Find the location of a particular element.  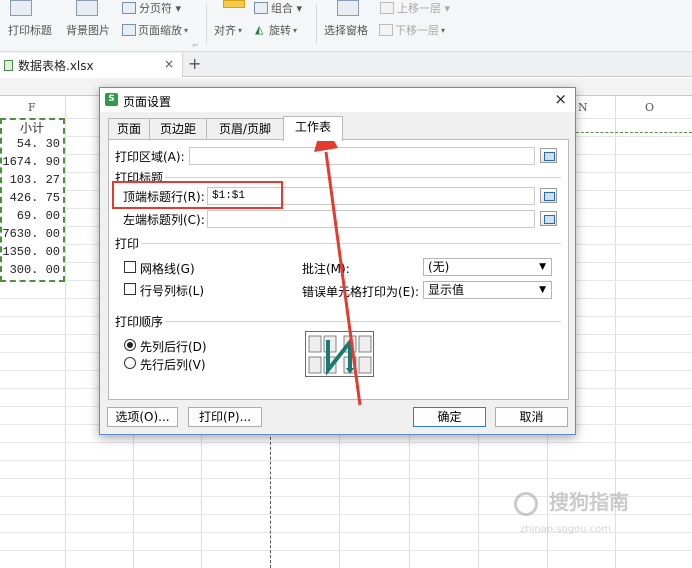

watermark: 搜狗指南 is located at coordinates (571, 501).